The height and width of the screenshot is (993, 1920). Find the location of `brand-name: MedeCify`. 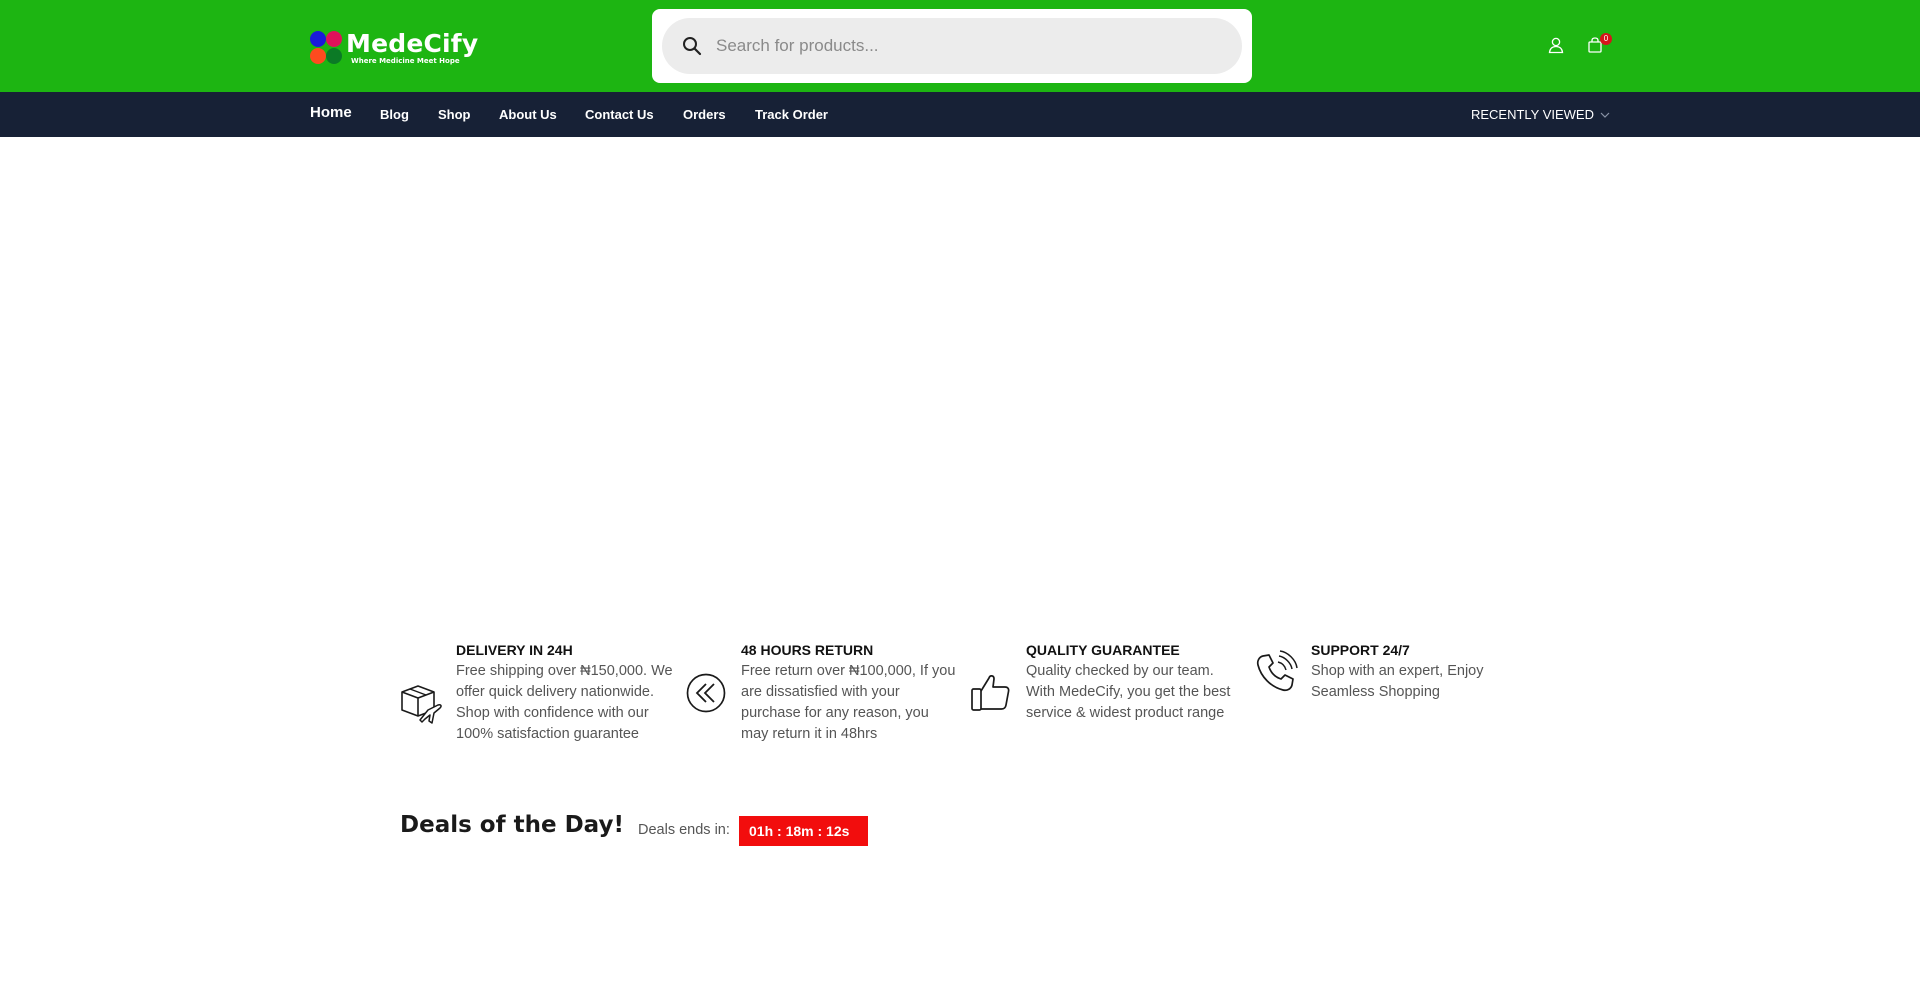

brand-name: MedeCify is located at coordinates (412, 43).